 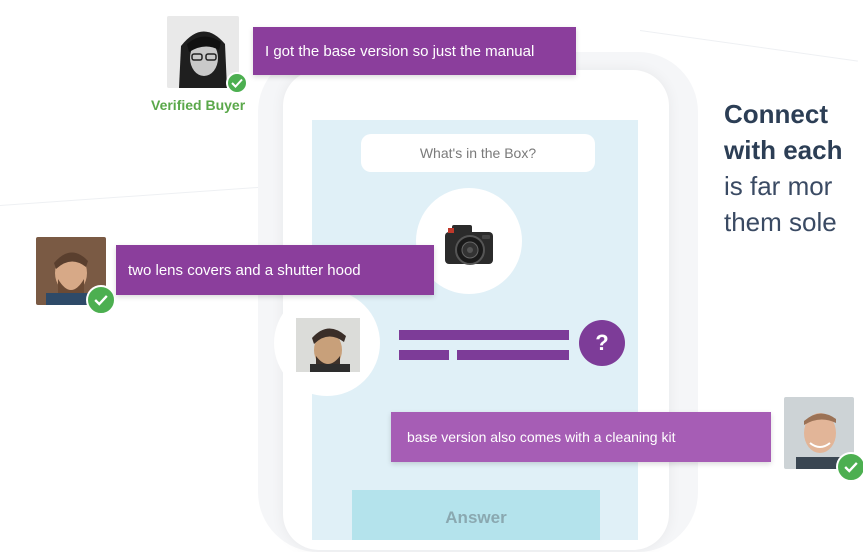 I want to click on asker-avatar, so click(x=328, y=345).